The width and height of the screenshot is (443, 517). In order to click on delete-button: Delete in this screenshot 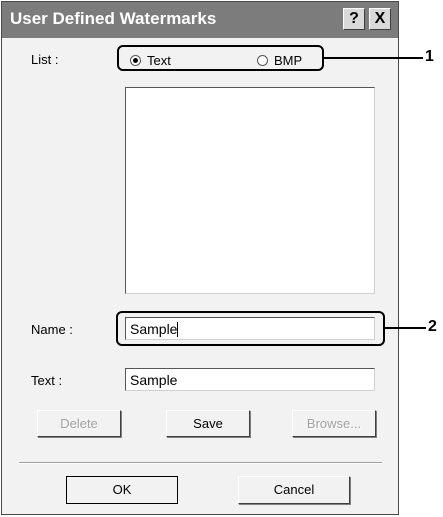, I will do `click(79, 423)`.